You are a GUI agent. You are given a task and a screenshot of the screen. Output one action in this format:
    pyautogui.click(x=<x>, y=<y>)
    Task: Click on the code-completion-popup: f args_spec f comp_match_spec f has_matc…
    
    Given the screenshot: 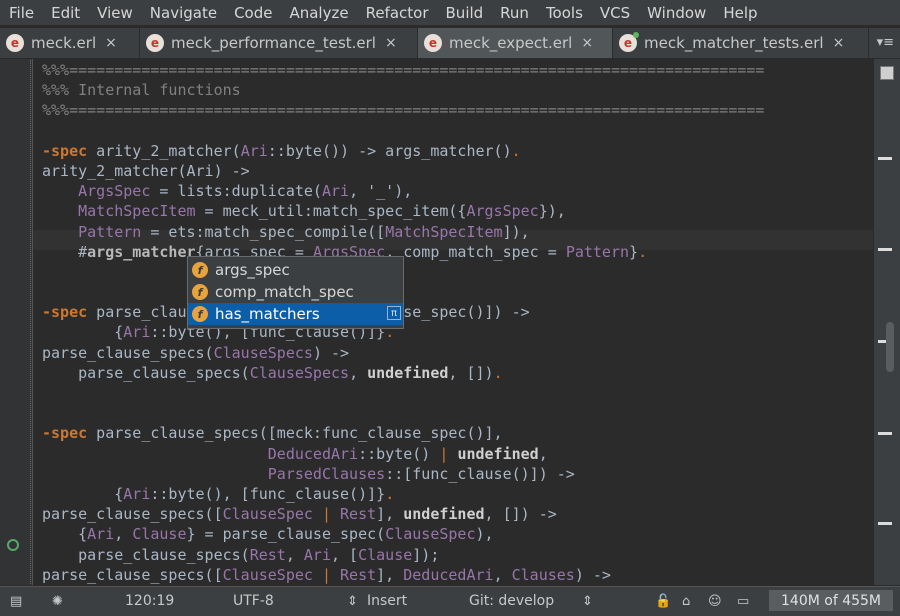 What is the action you would take?
    pyautogui.click(x=295, y=292)
    